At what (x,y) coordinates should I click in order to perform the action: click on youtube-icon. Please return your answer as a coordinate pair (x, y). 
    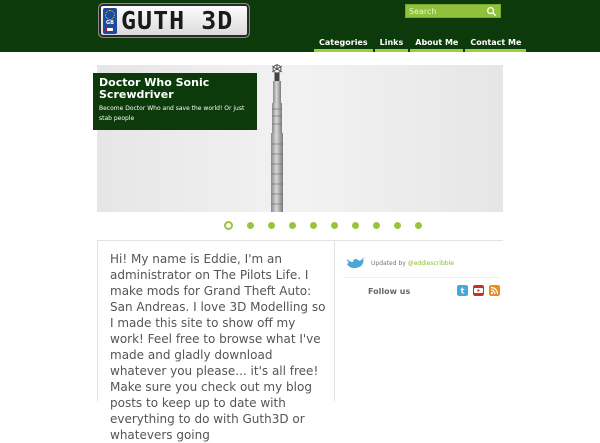
    Looking at the image, I should click on (478, 290).